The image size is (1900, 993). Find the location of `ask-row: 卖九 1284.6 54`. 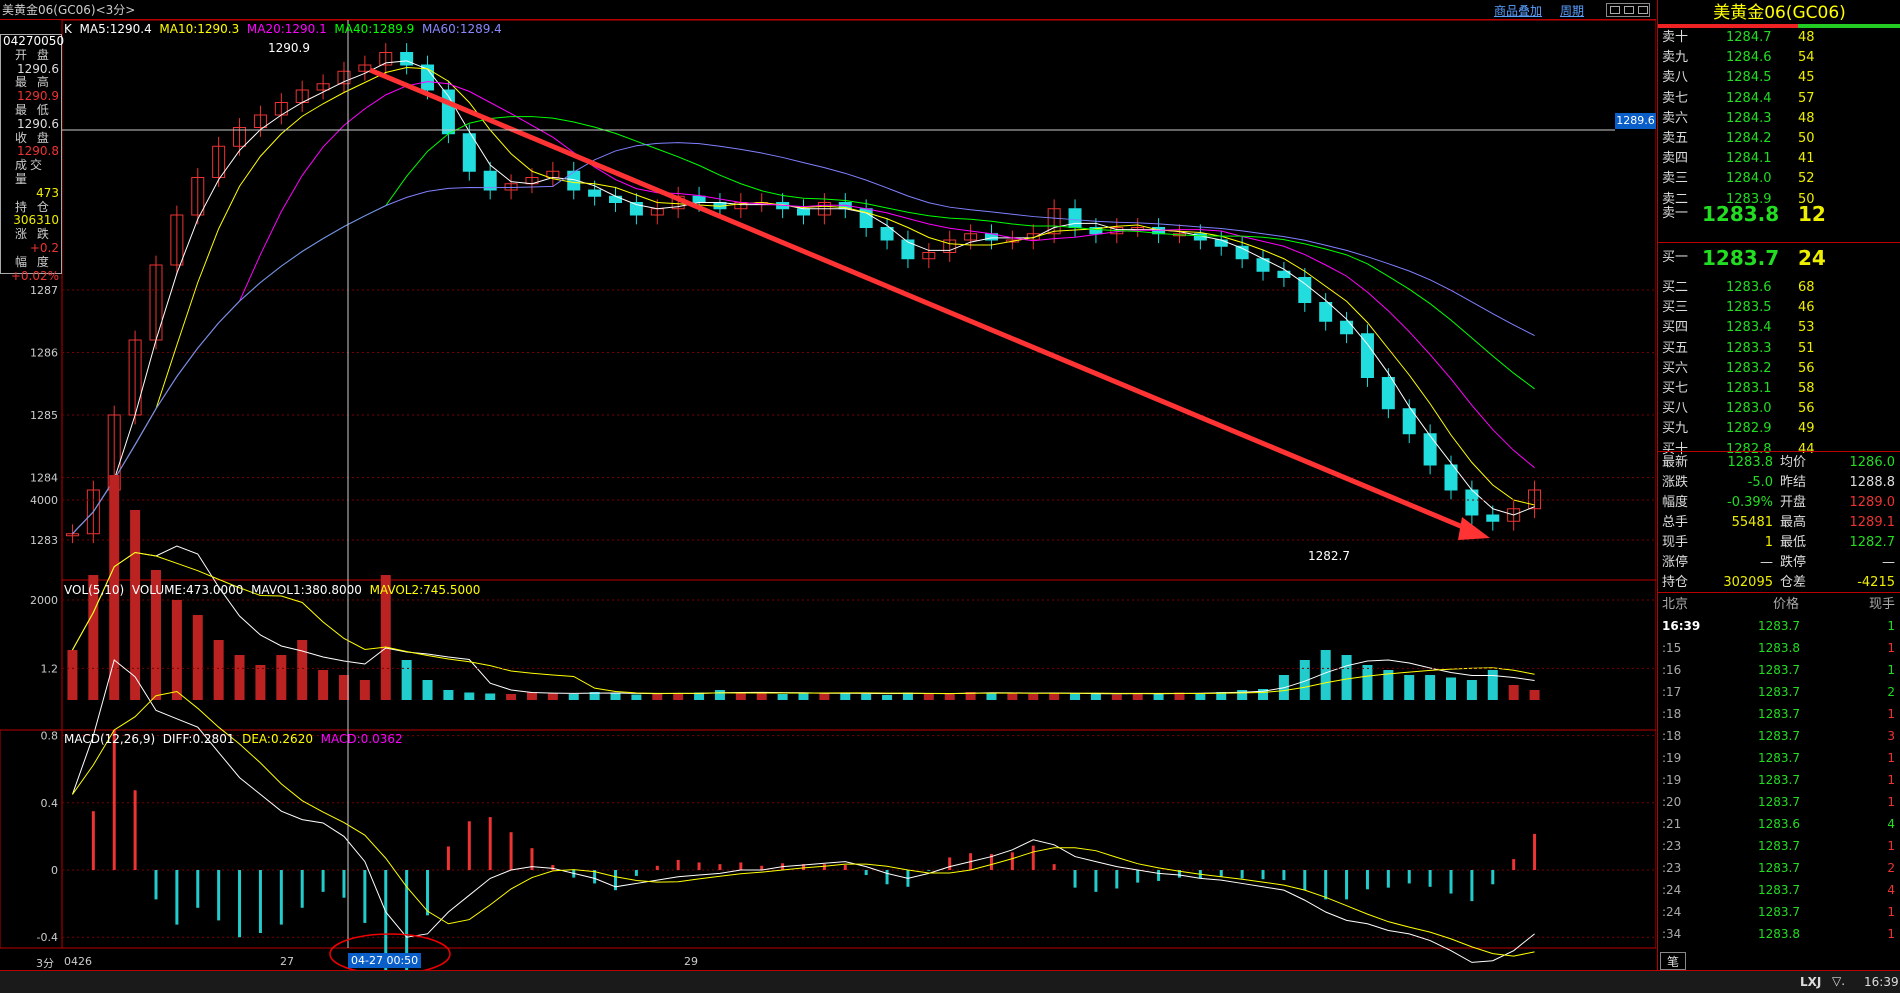

ask-row: 卖九 1284.6 54 is located at coordinates (1779, 58).